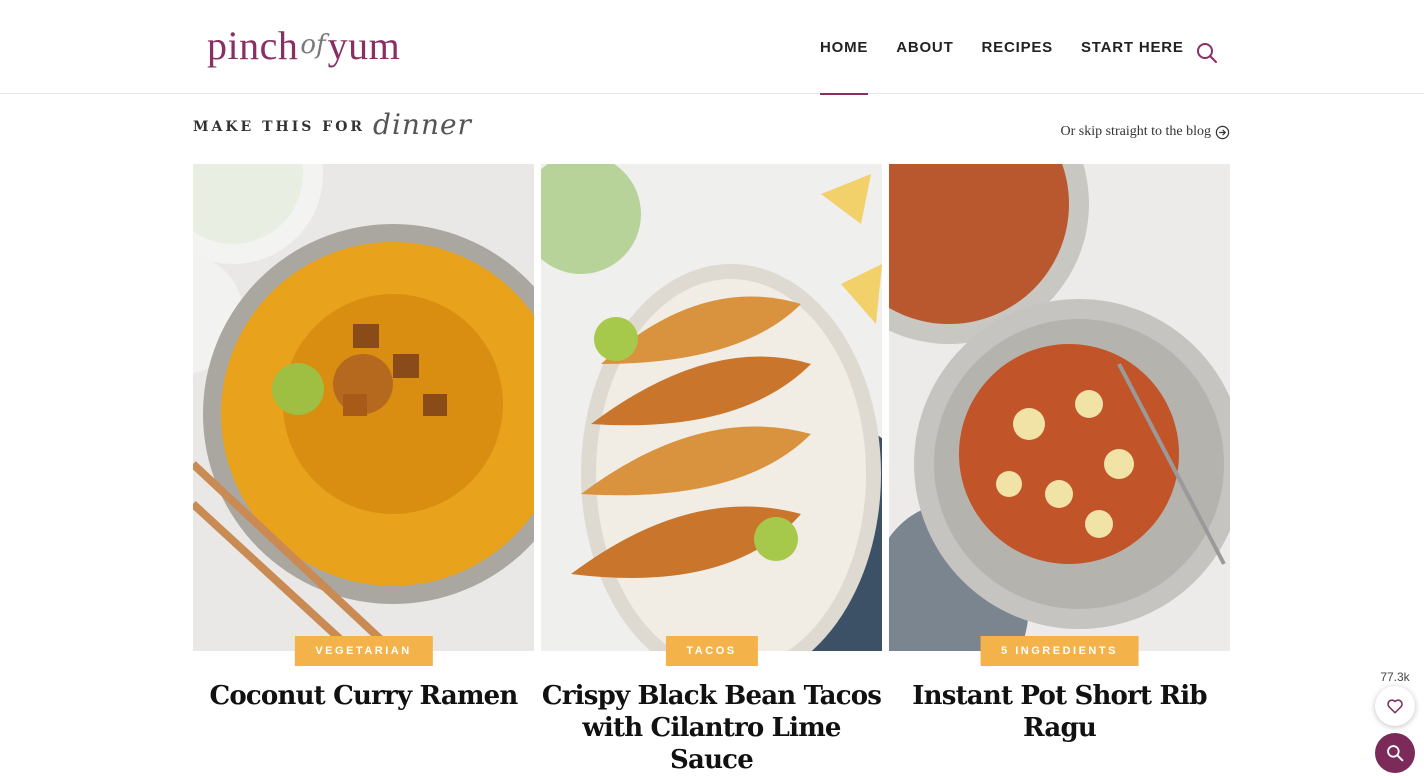 This screenshot has height=776, width=1424. I want to click on skip-to-blog-label: Or skip straight to the blog, so click(1136, 131).